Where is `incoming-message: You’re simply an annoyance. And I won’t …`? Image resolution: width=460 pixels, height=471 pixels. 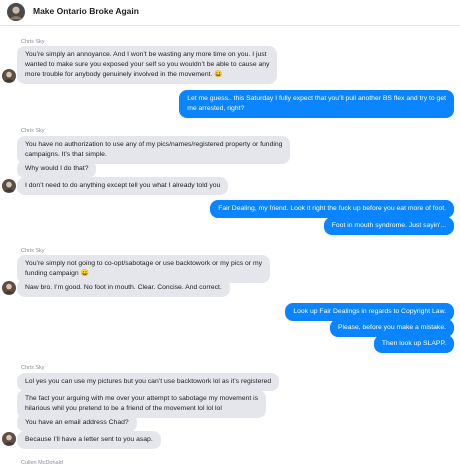
incoming-message: You’re simply an annoyance. And I won’t … is located at coordinates (147, 65).